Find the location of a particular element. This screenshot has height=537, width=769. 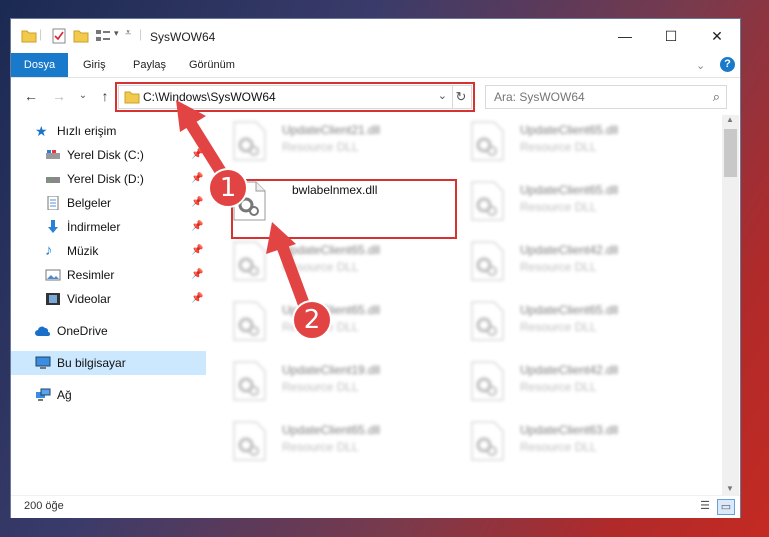

annotation-overlay is located at coordinates (244, 208).